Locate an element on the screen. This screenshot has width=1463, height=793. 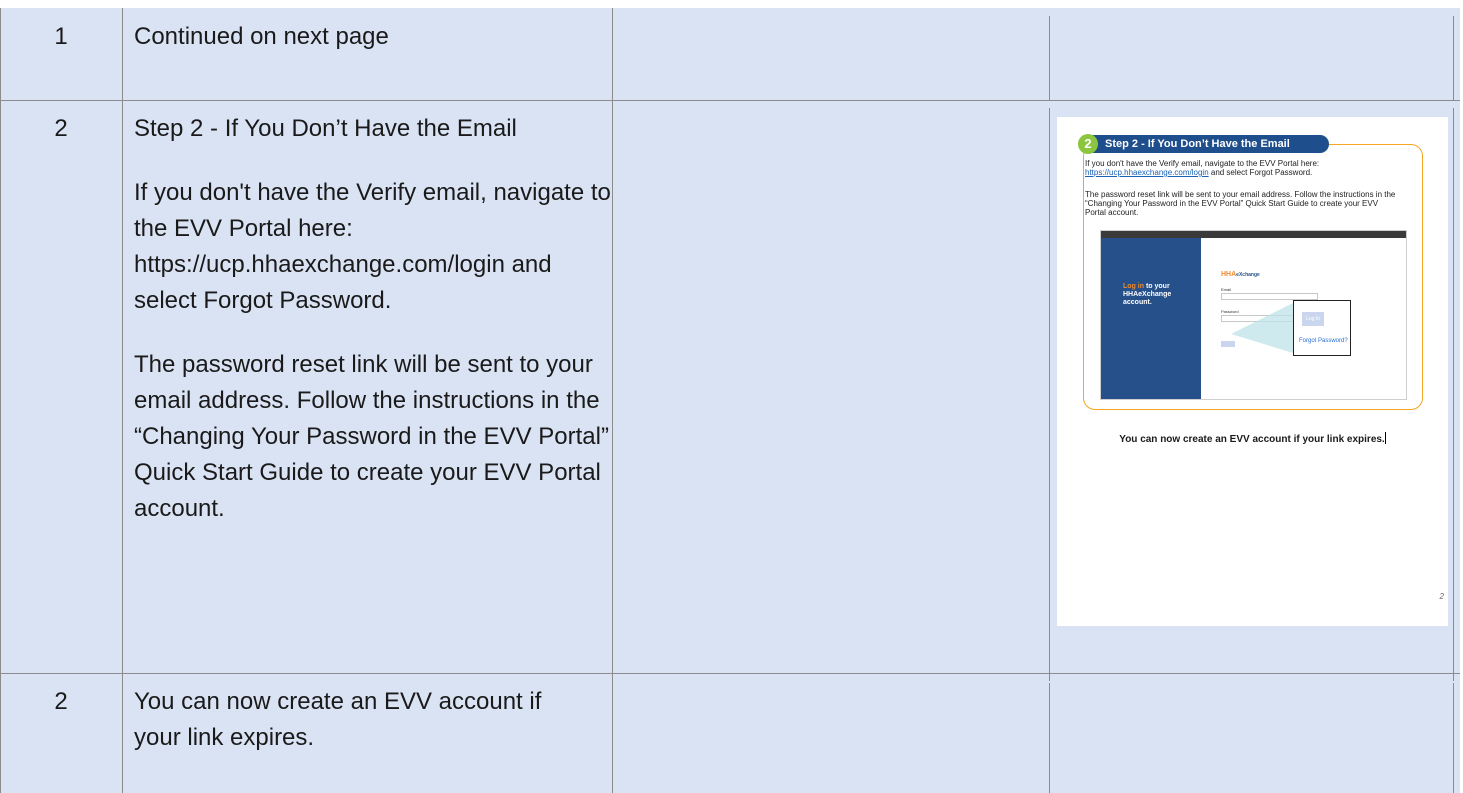
row-paragraph: Continued on next page is located at coordinates (261, 36).